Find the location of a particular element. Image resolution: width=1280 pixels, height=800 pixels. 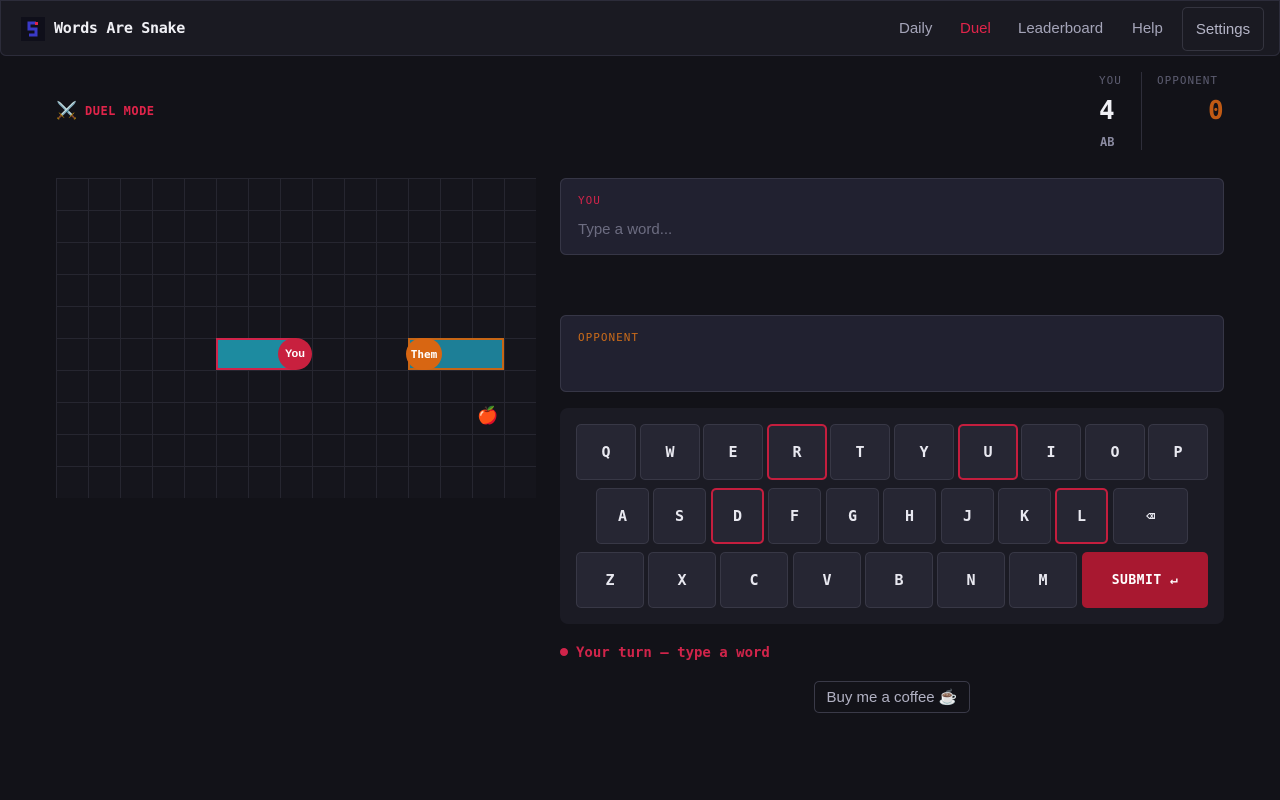

key-z: Z is located at coordinates (610, 580).